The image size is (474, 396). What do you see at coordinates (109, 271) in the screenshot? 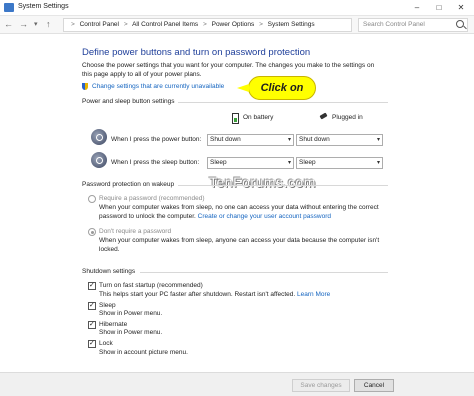
I see `shutdown-section-title: Shutdown settings` at bounding box center [109, 271].